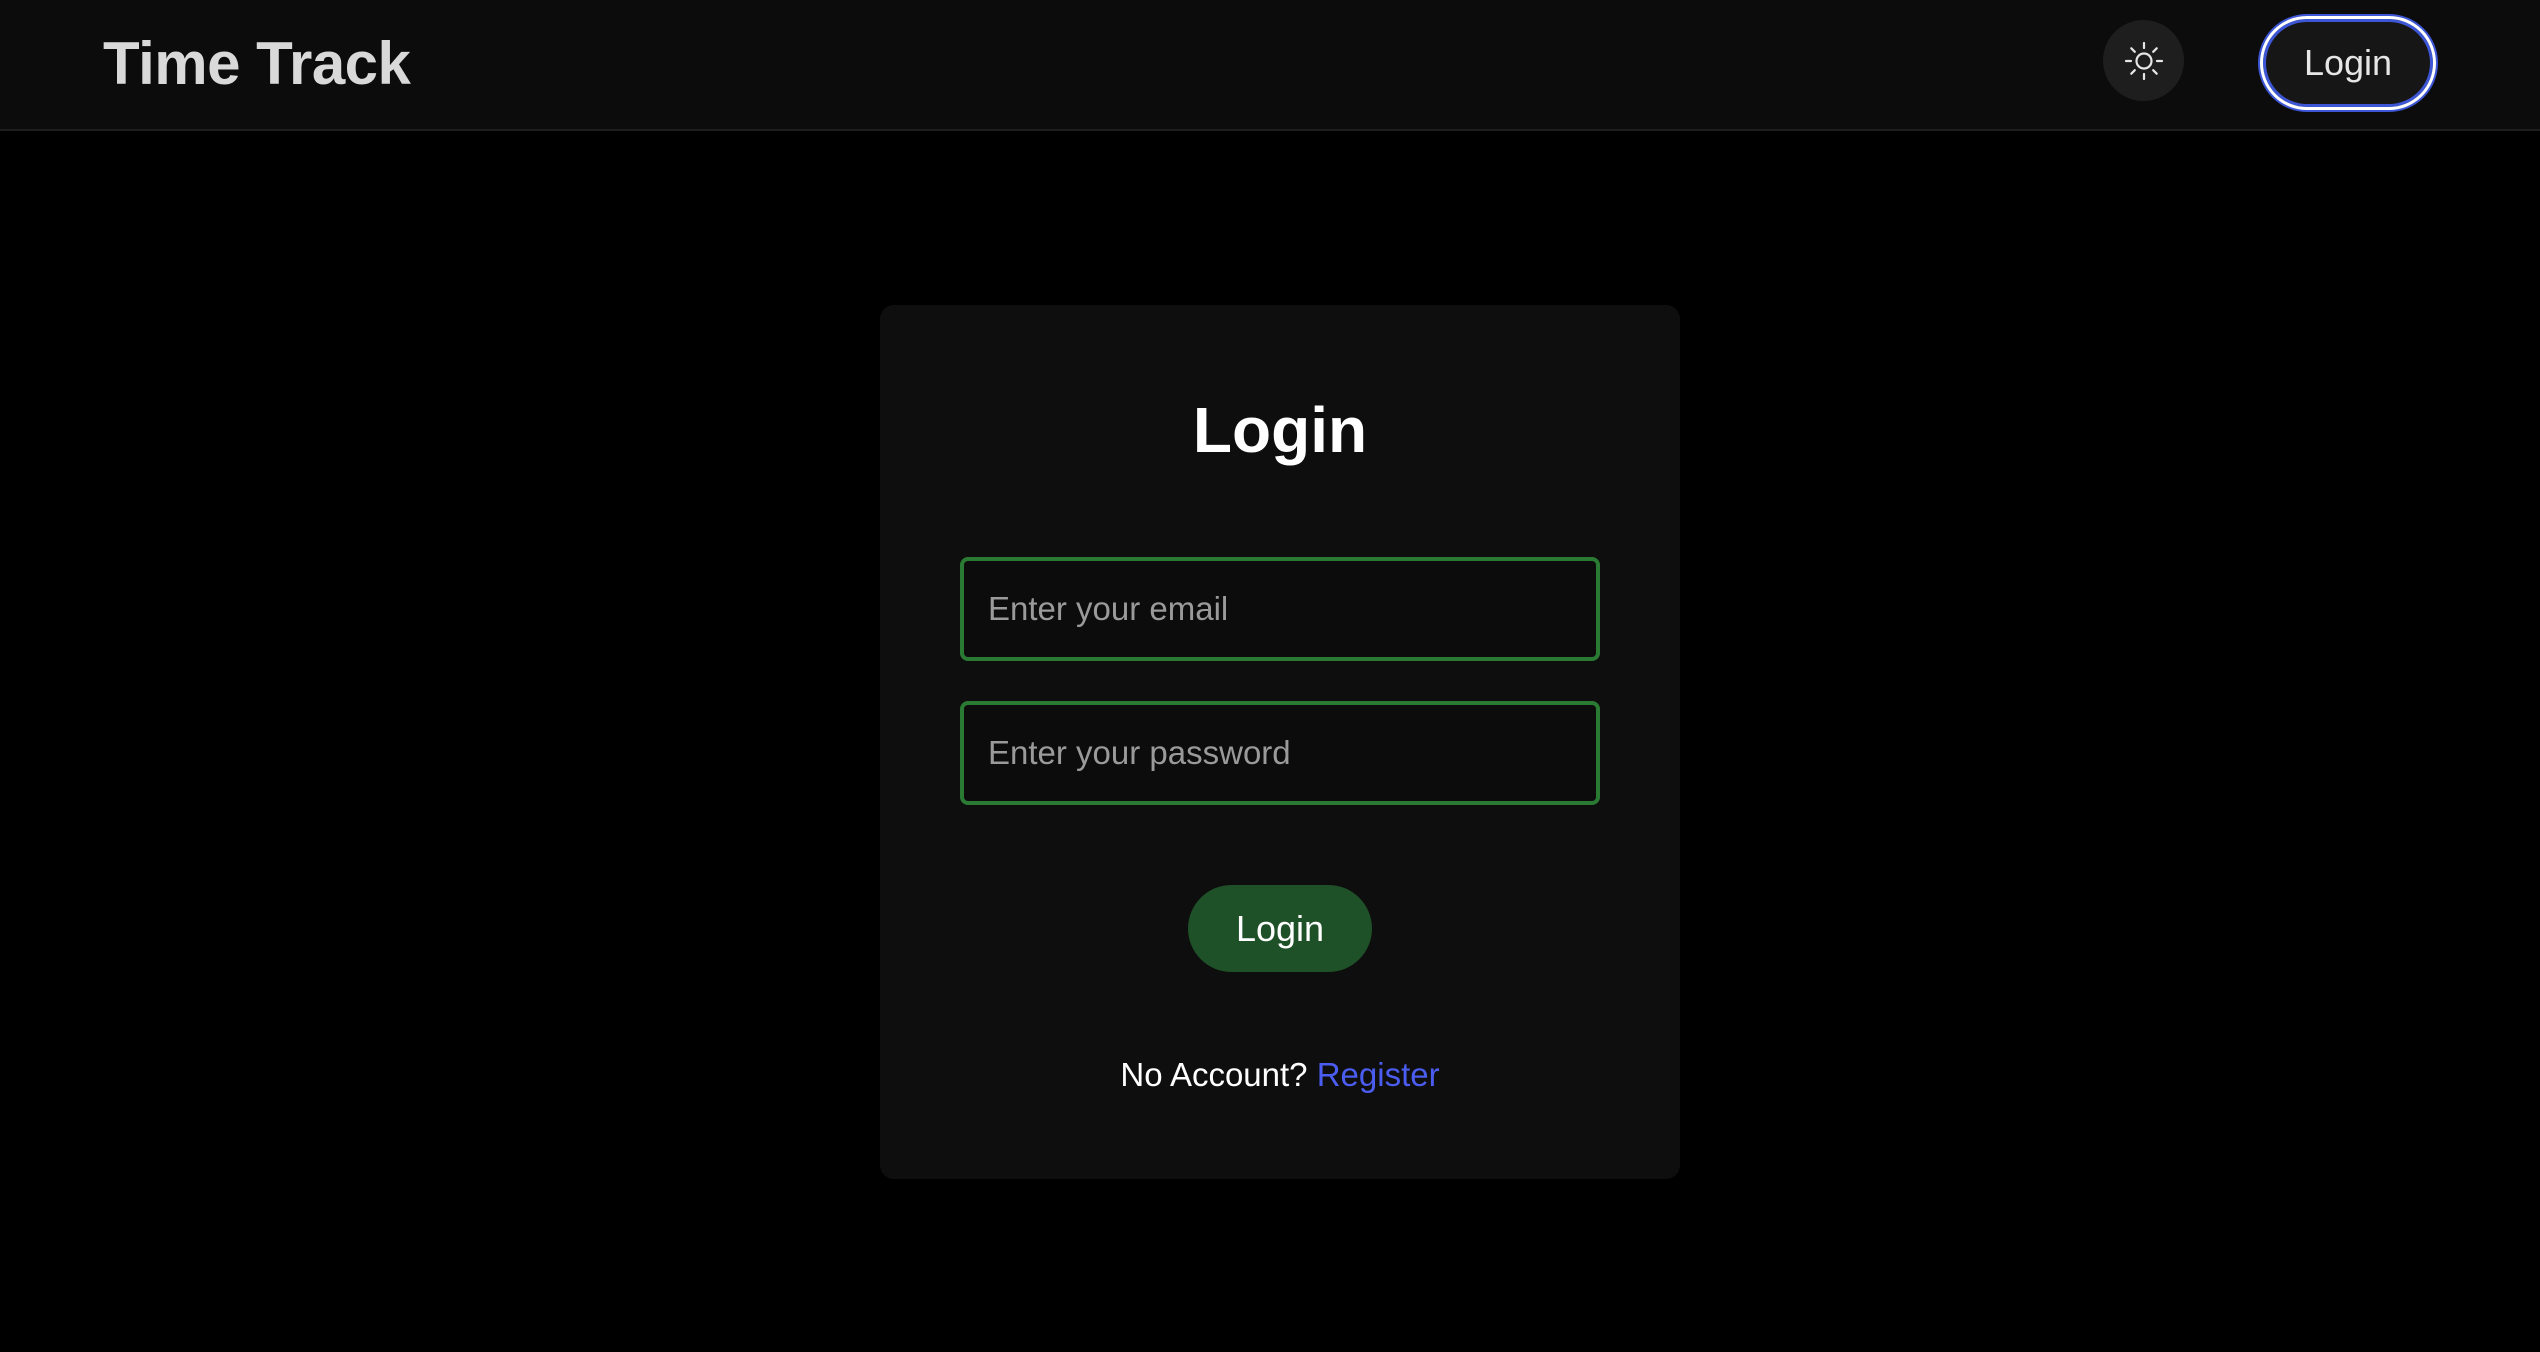 This screenshot has height=1352, width=2540. Describe the element at coordinates (1280, 609) in the screenshot. I see `email-input` at that location.